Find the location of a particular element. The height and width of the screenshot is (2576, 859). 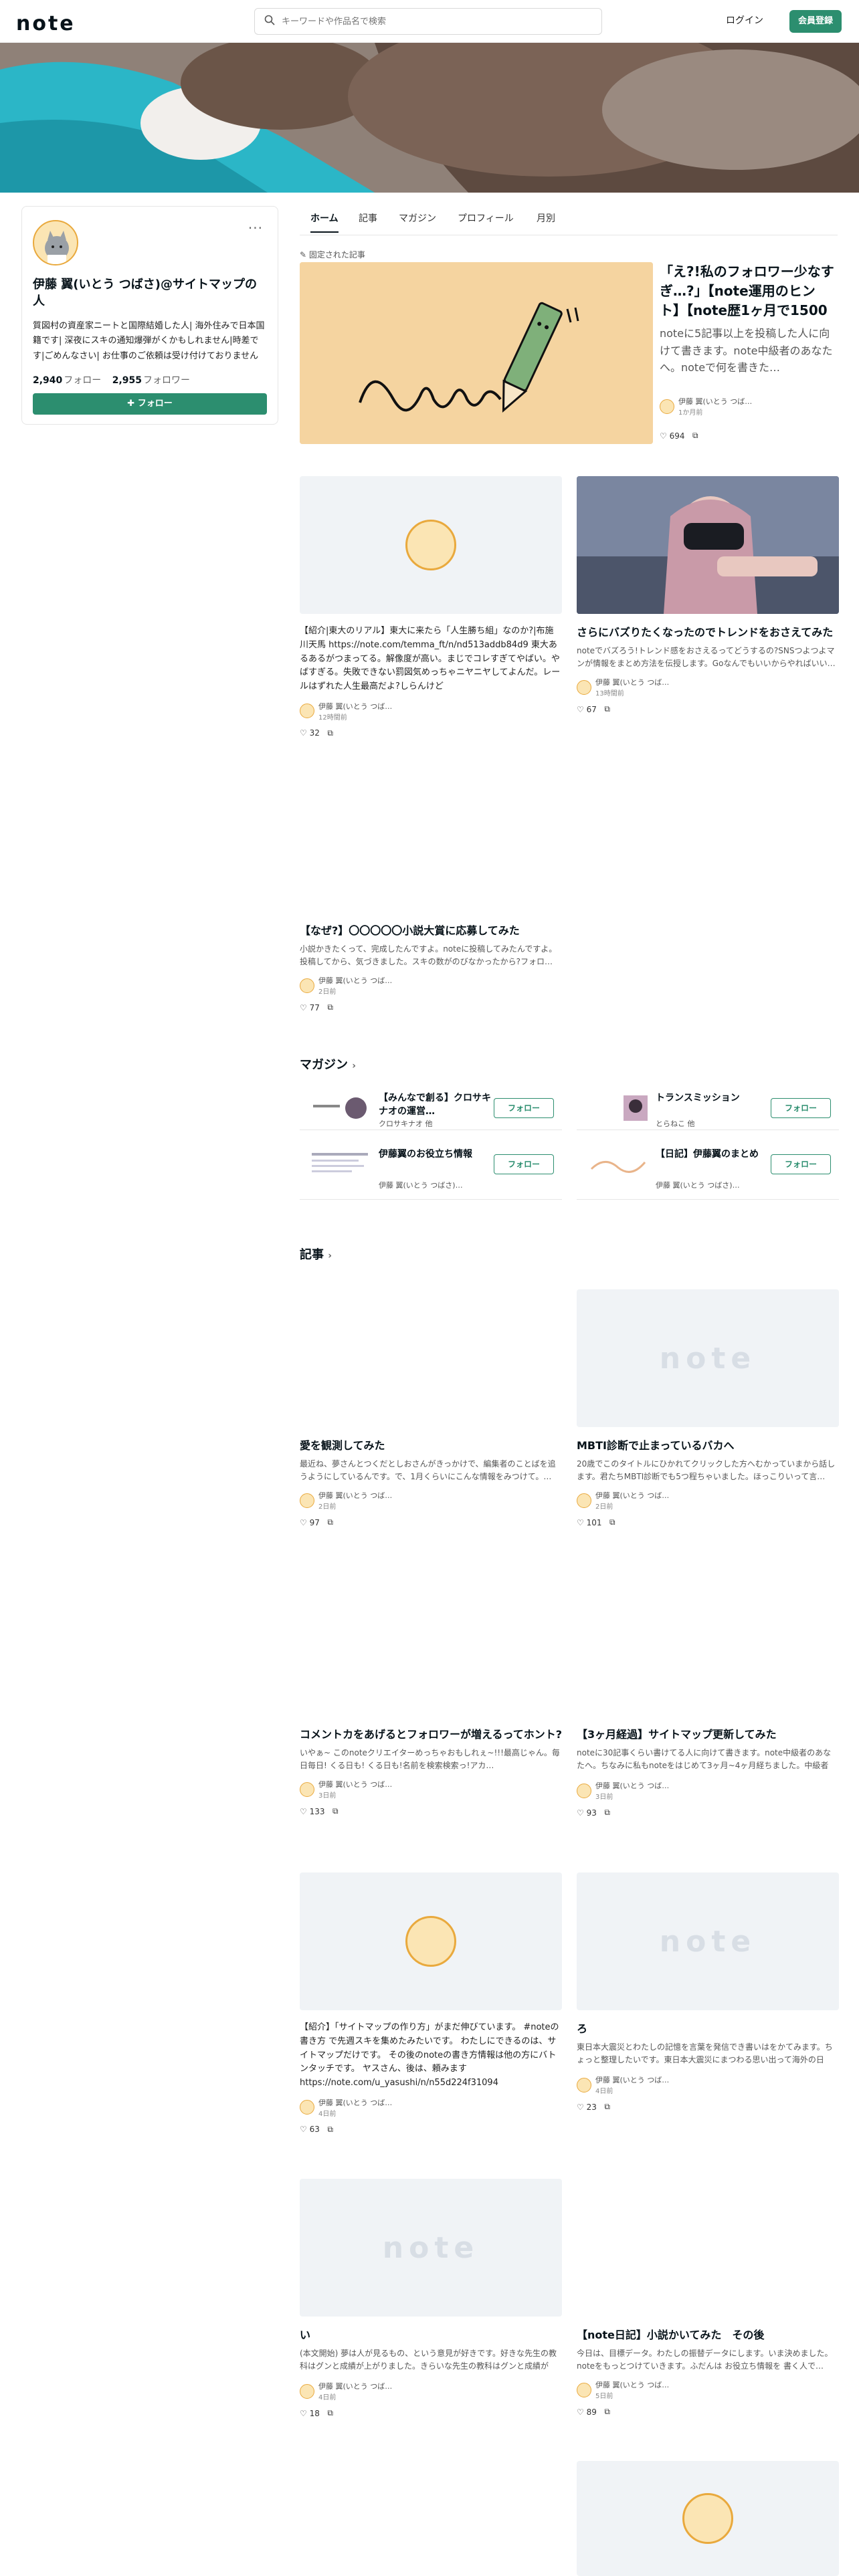

article-metrics: ♡ 23 ⧉ is located at coordinates (708, 2107).